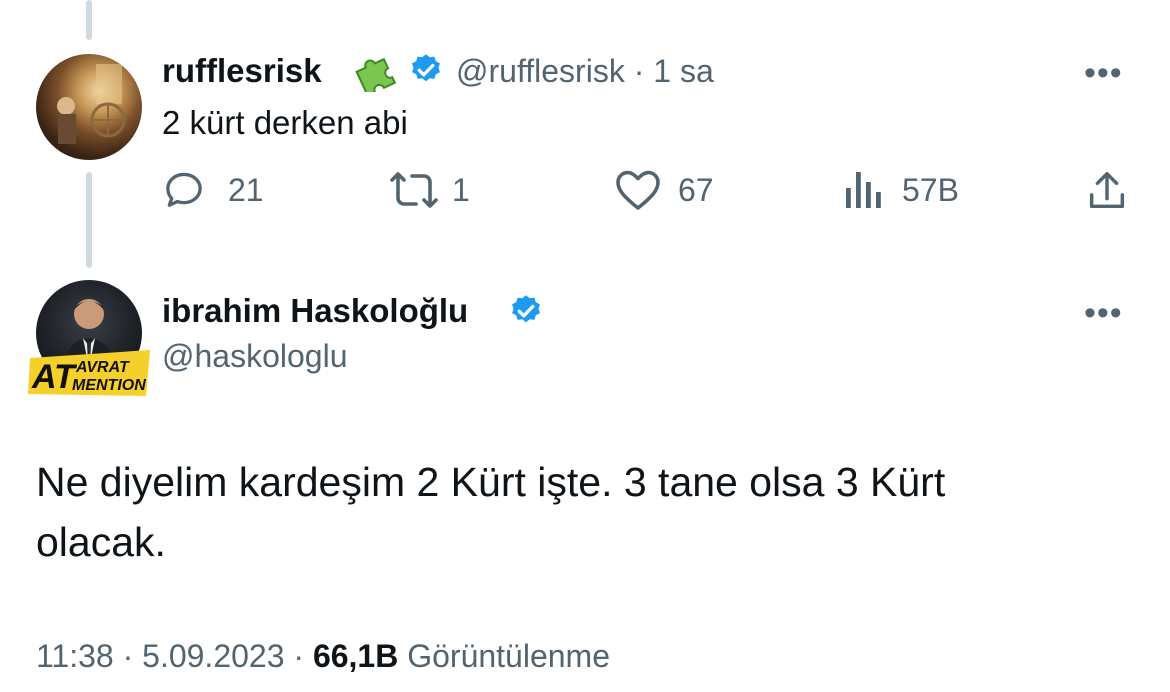 This screenshot has height=692, width=1170. What do you see at coordinates (101, 542) in the screenshot?
I see `main-tweet-text-line-2: olacak.` at bounding box center [101, 542].